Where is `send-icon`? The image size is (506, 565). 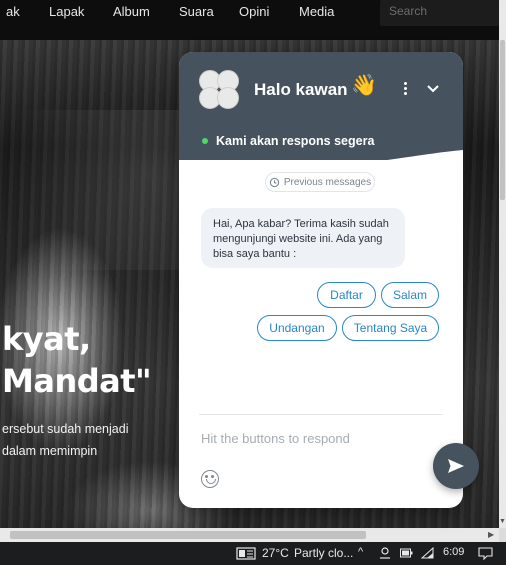
send-icon is located at coordinates (456, 466).